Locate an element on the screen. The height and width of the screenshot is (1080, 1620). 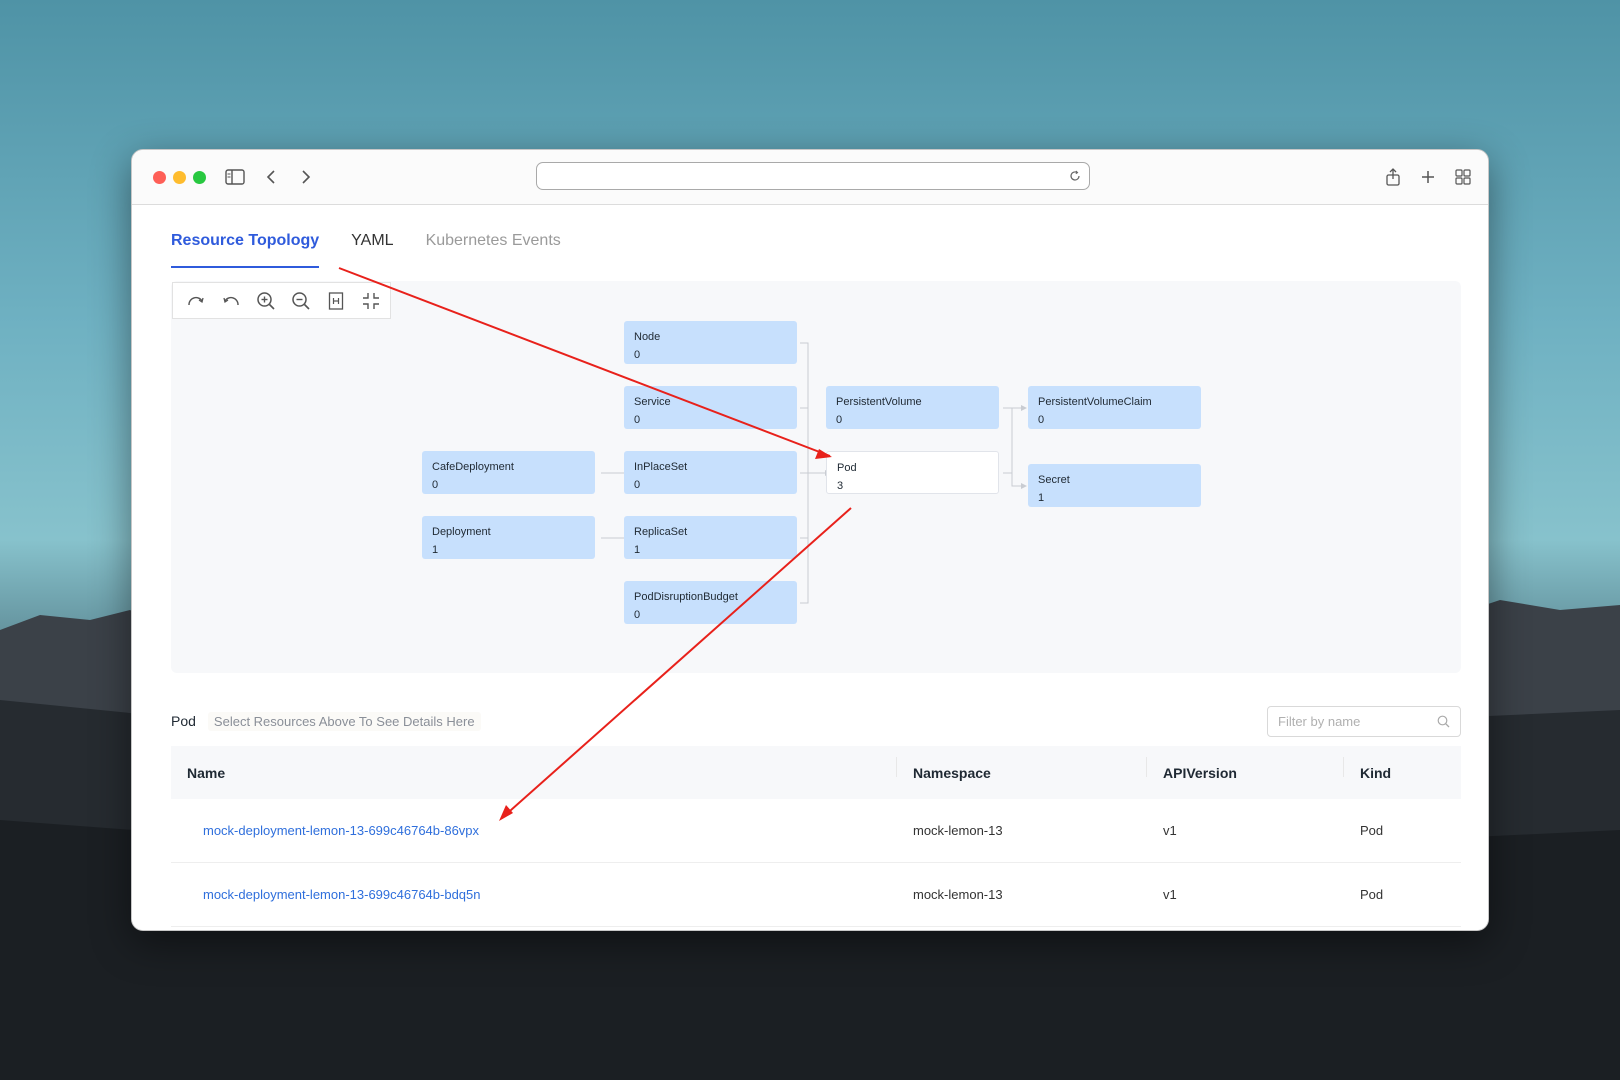
table-header: Name Namespace APIVersion Kind is located at coordinates (816, 772).